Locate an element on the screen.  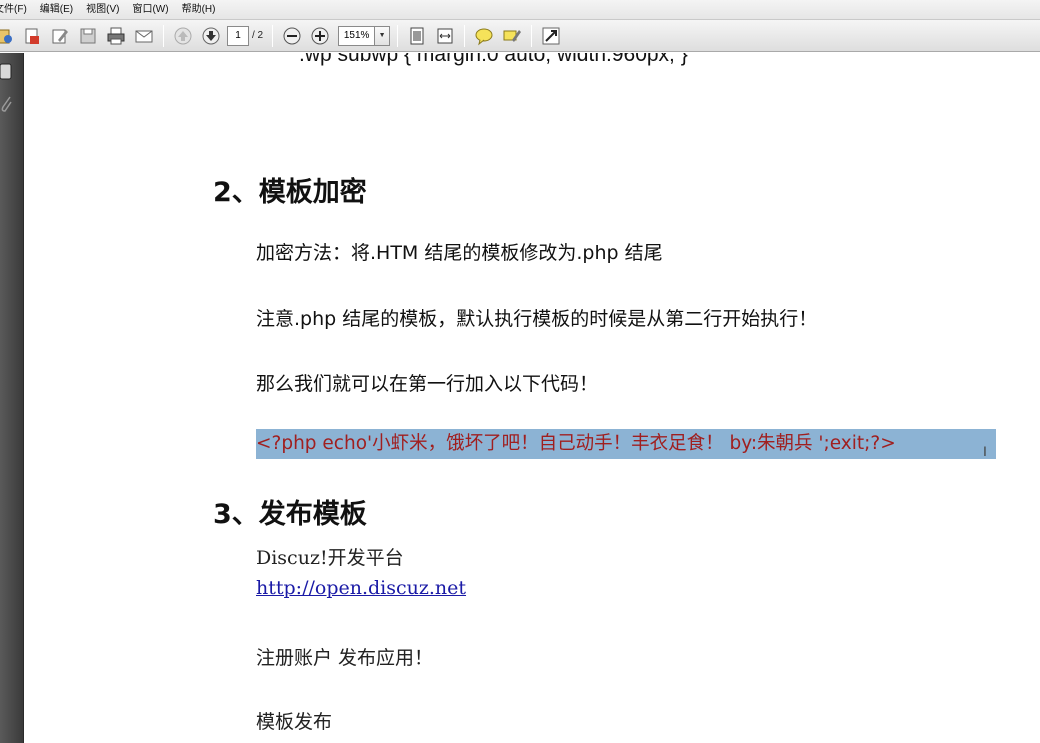
platform-link: http://open.discuz.net is located at coordinates (361, 588).